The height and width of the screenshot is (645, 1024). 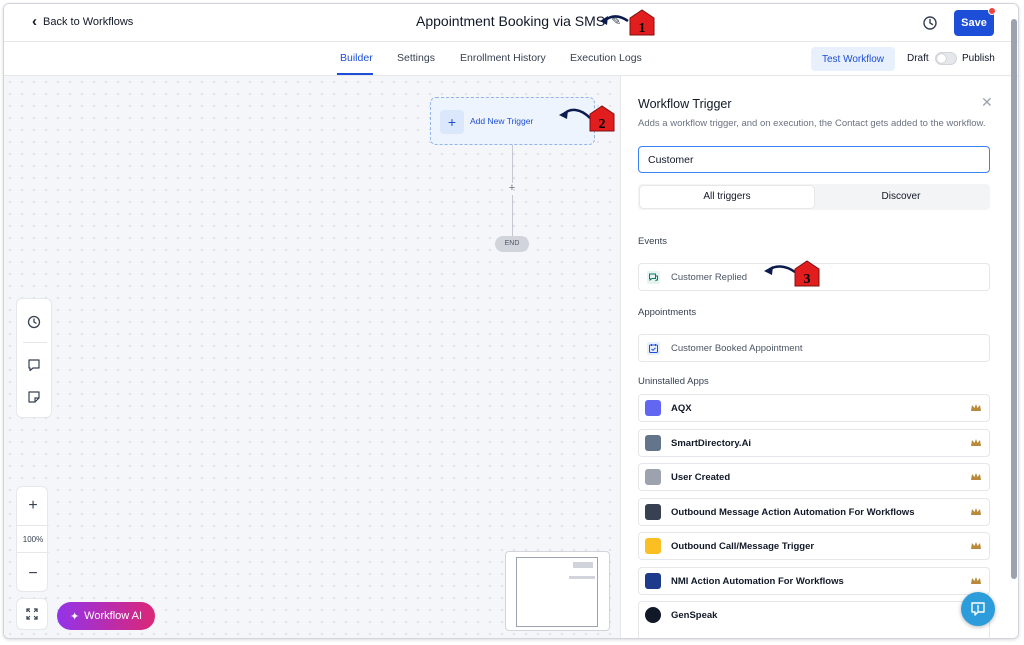 I want to click on minimap-viewport, so click(x=557, y=592).